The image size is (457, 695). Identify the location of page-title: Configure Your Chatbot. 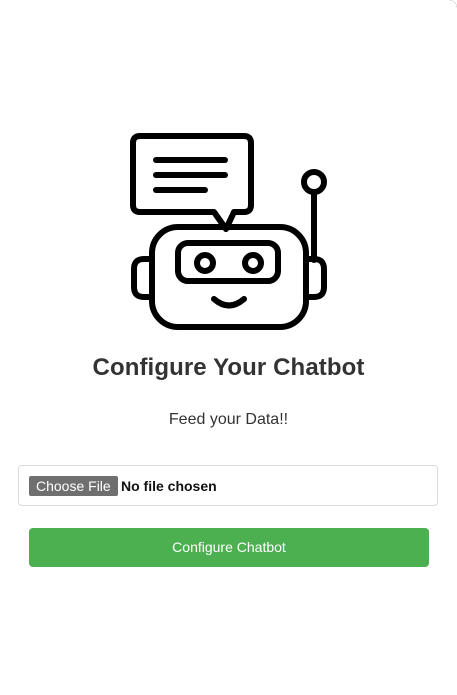
(228, 367).